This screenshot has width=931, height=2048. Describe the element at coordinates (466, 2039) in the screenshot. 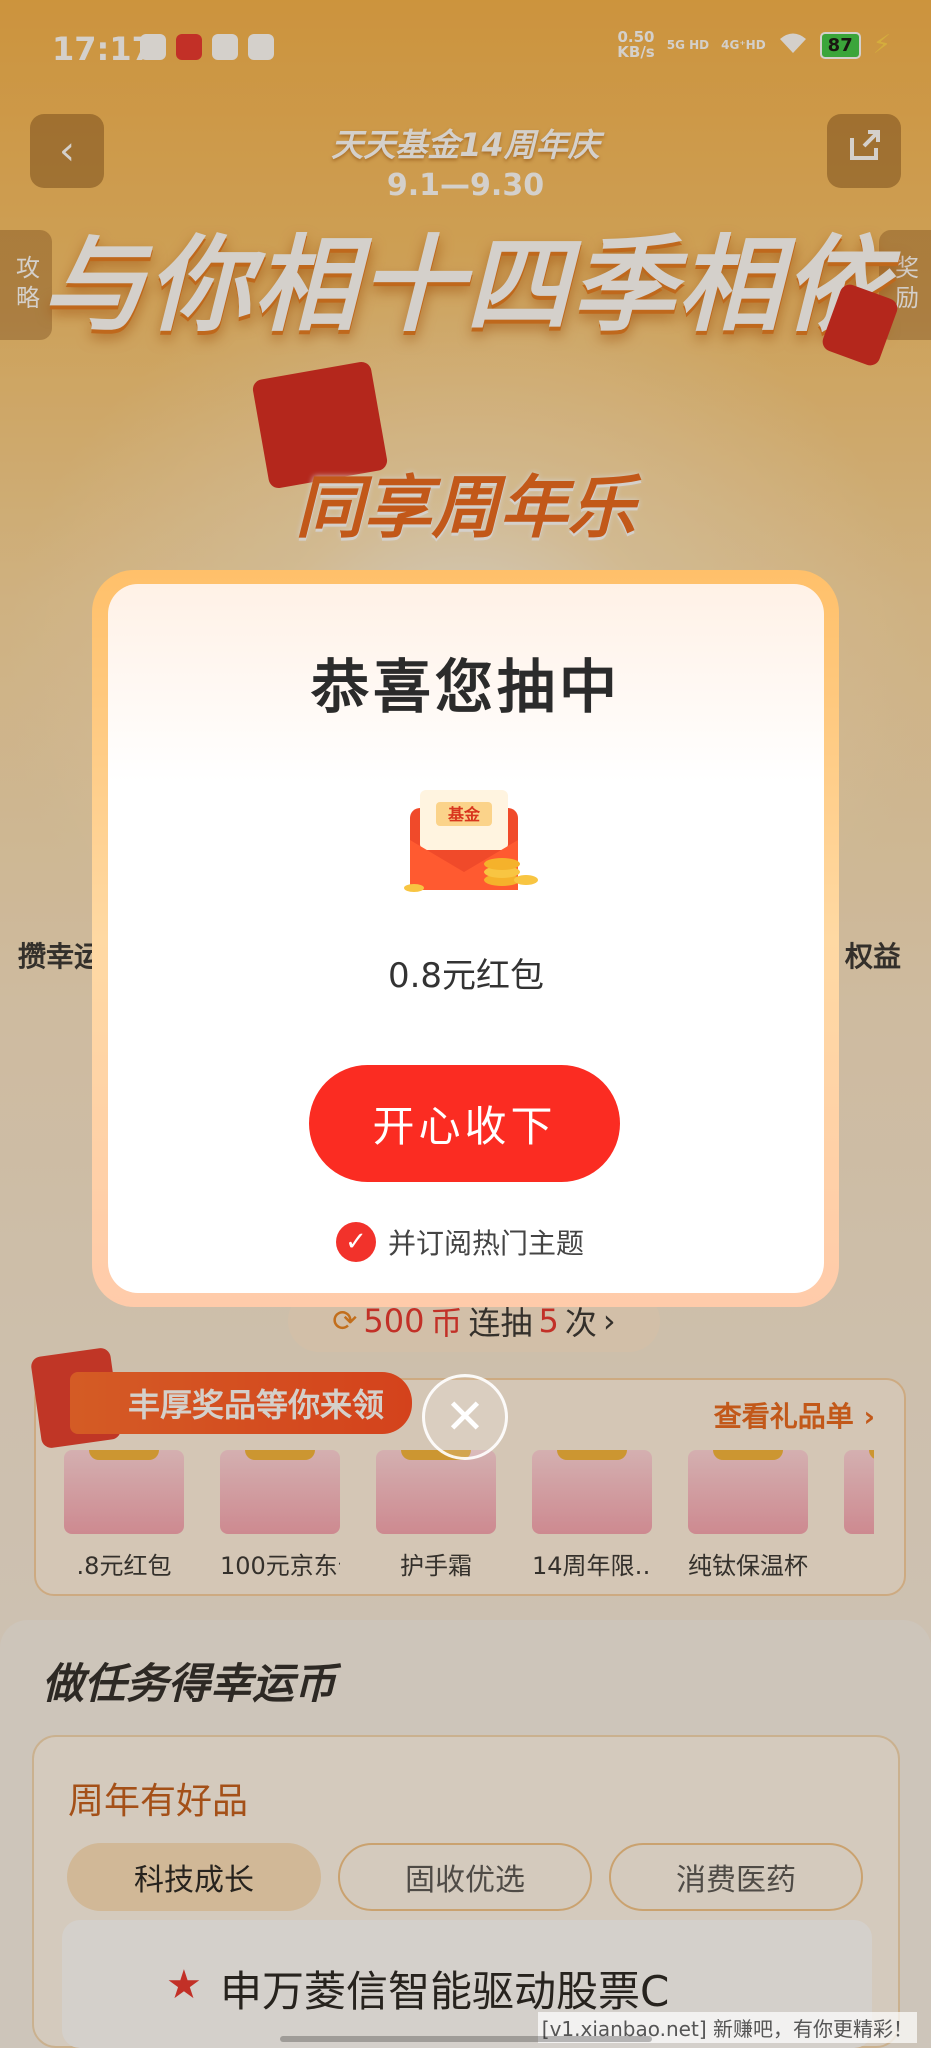

I see `home-indicator` at that location.